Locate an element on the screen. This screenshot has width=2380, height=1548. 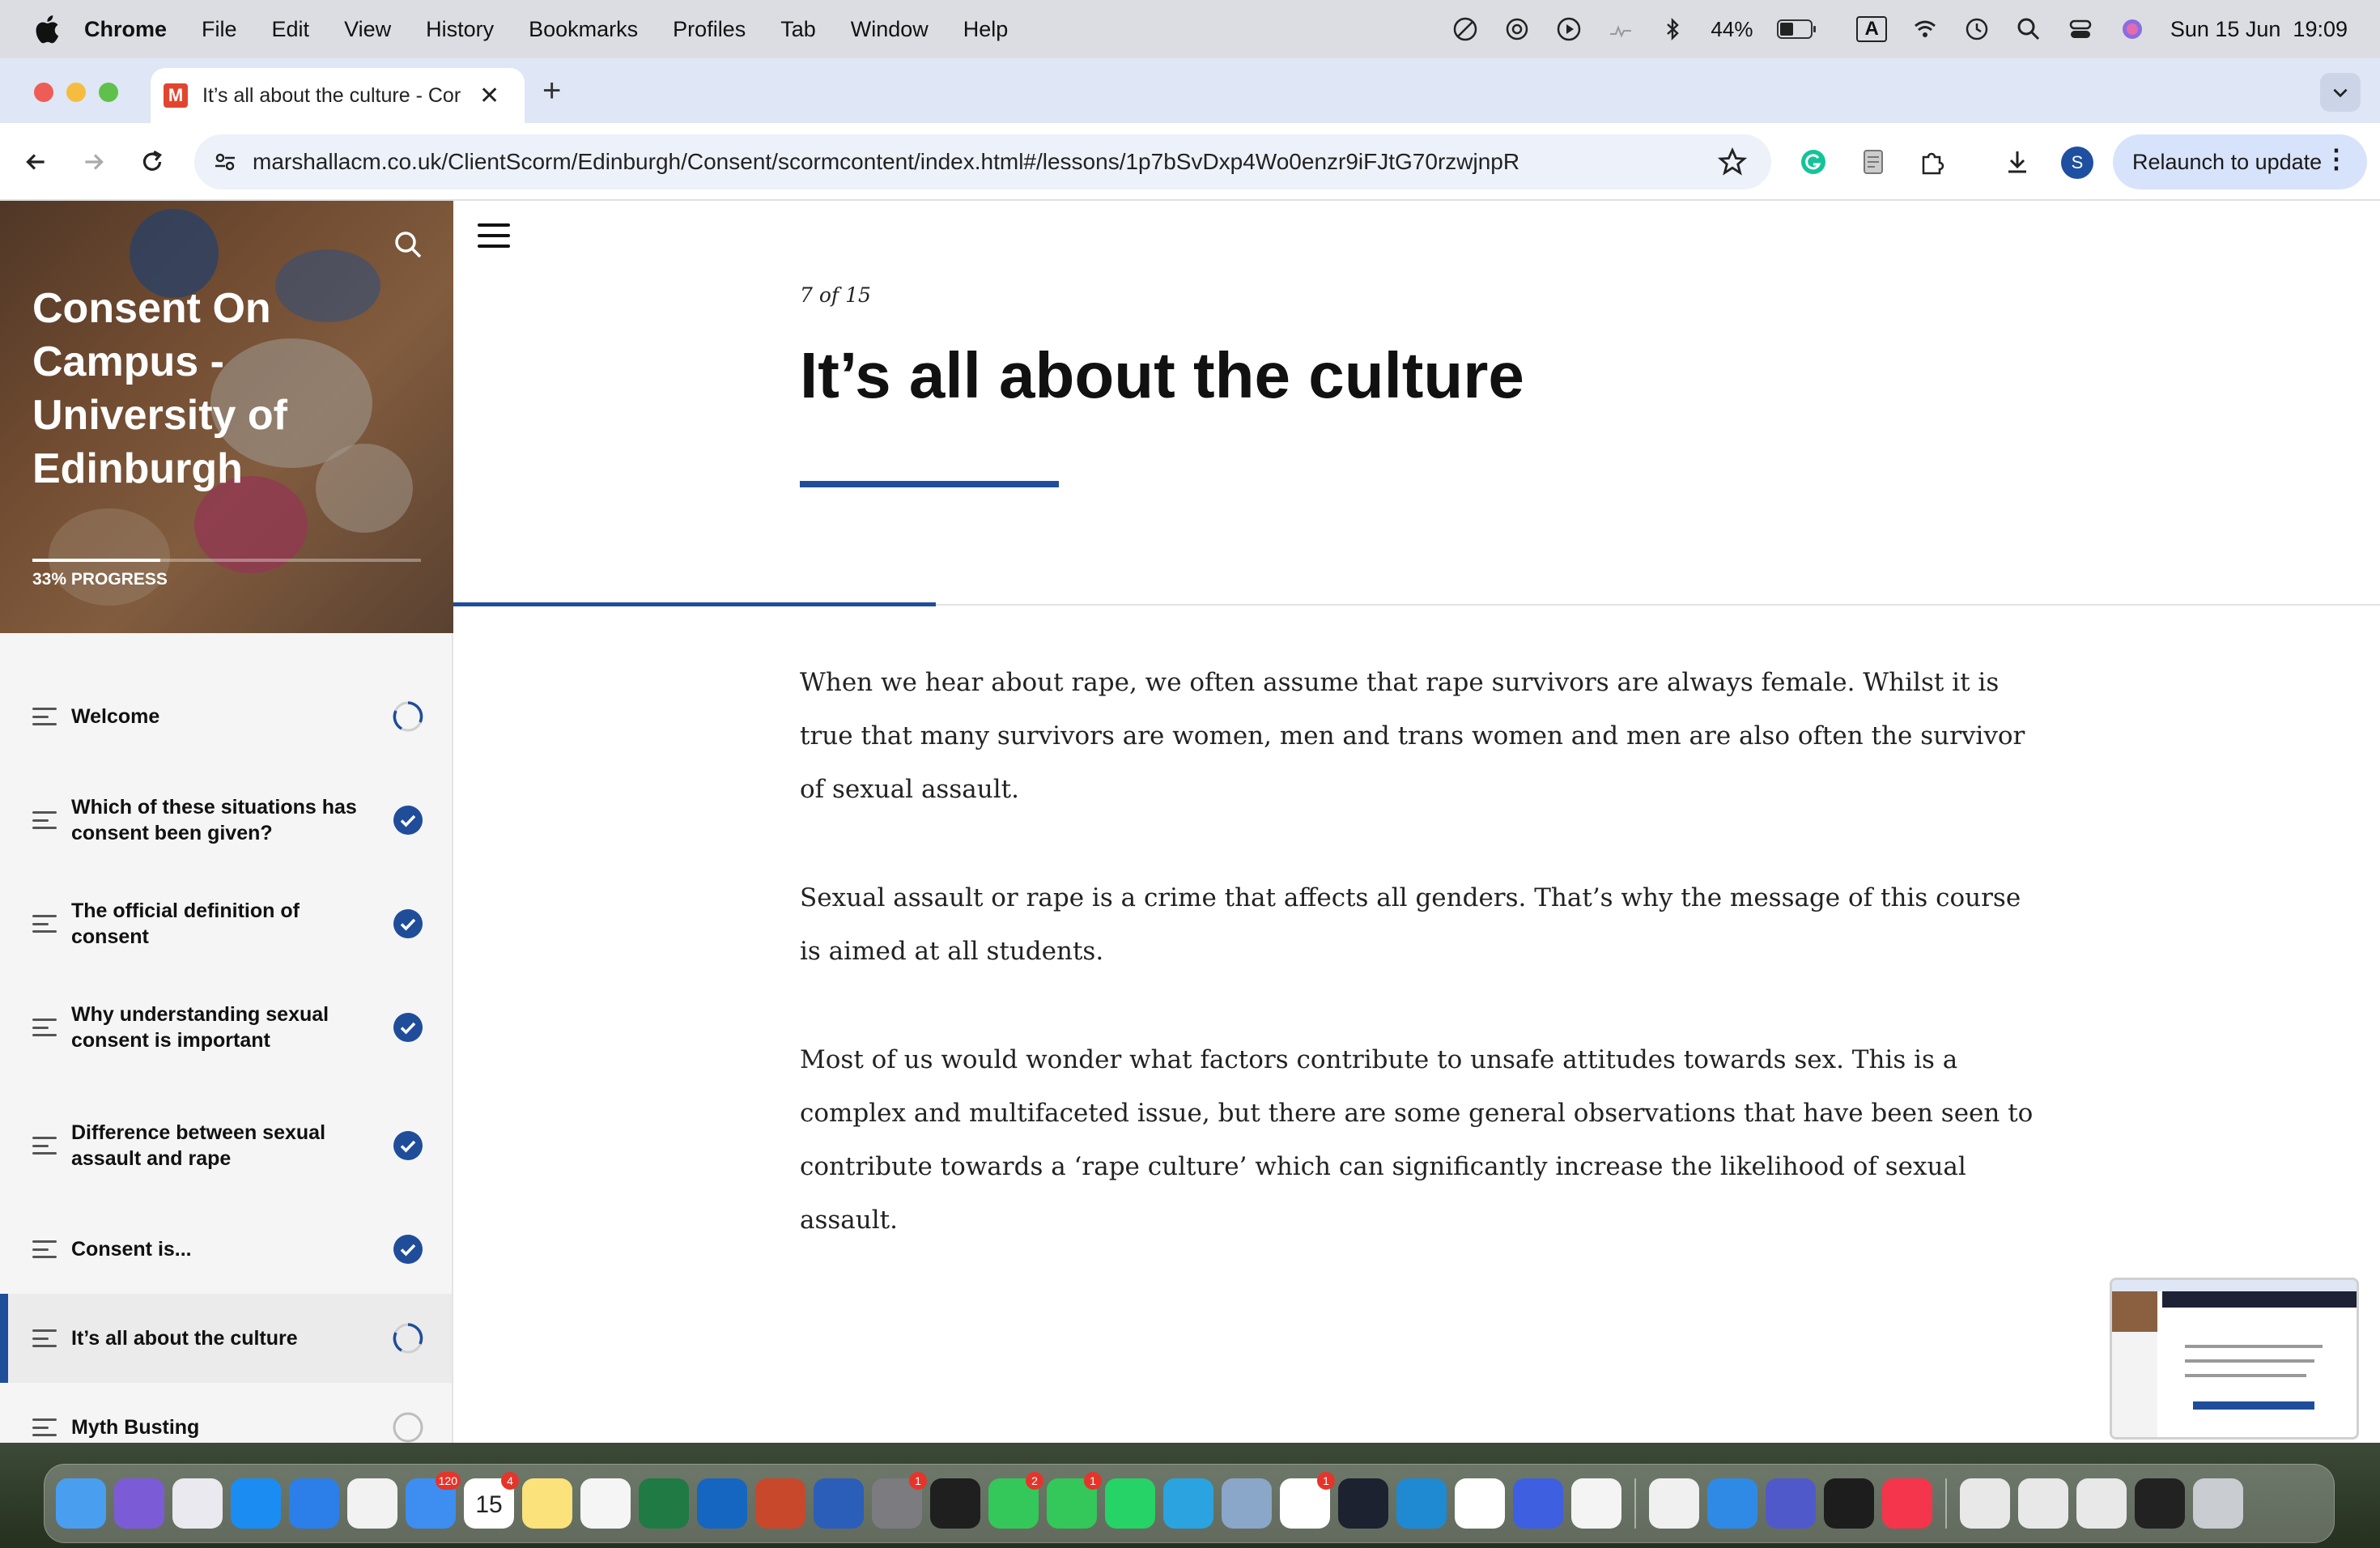
menu-history: History is located at coordinates (460, 29).